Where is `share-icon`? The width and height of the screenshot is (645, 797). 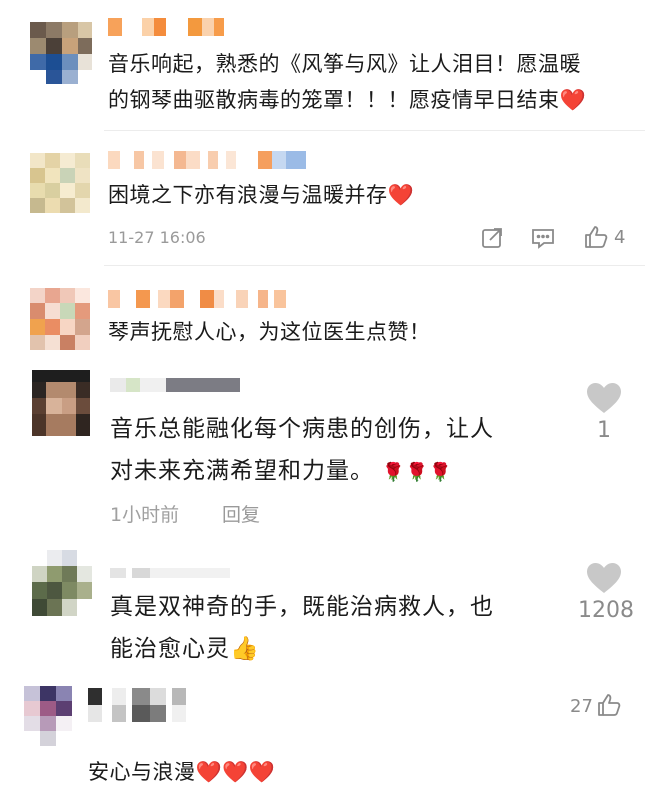 share-icon is located at coordinates (492, 238).